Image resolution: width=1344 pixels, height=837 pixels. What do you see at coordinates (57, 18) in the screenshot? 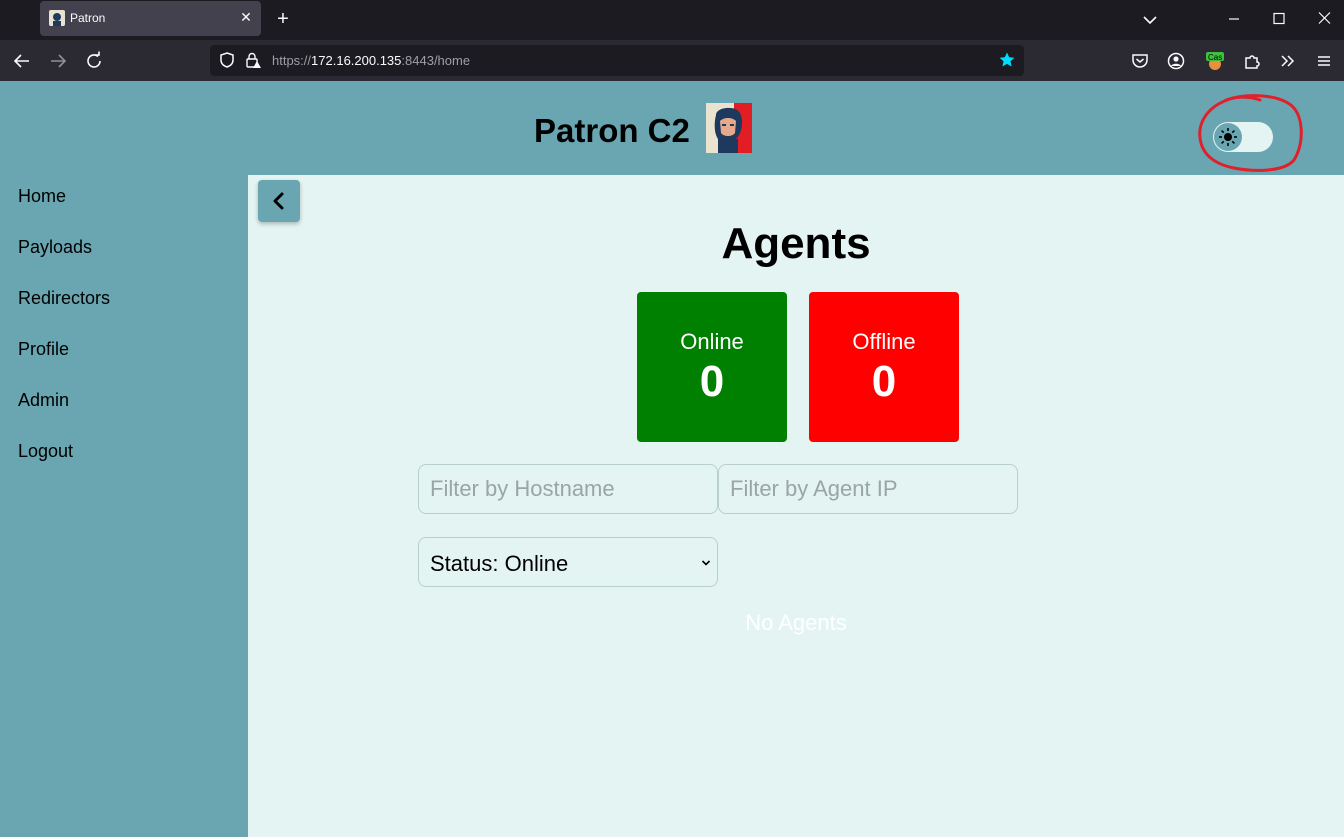
I see `patron-favicon-icon` at bounding box center [57, 18].